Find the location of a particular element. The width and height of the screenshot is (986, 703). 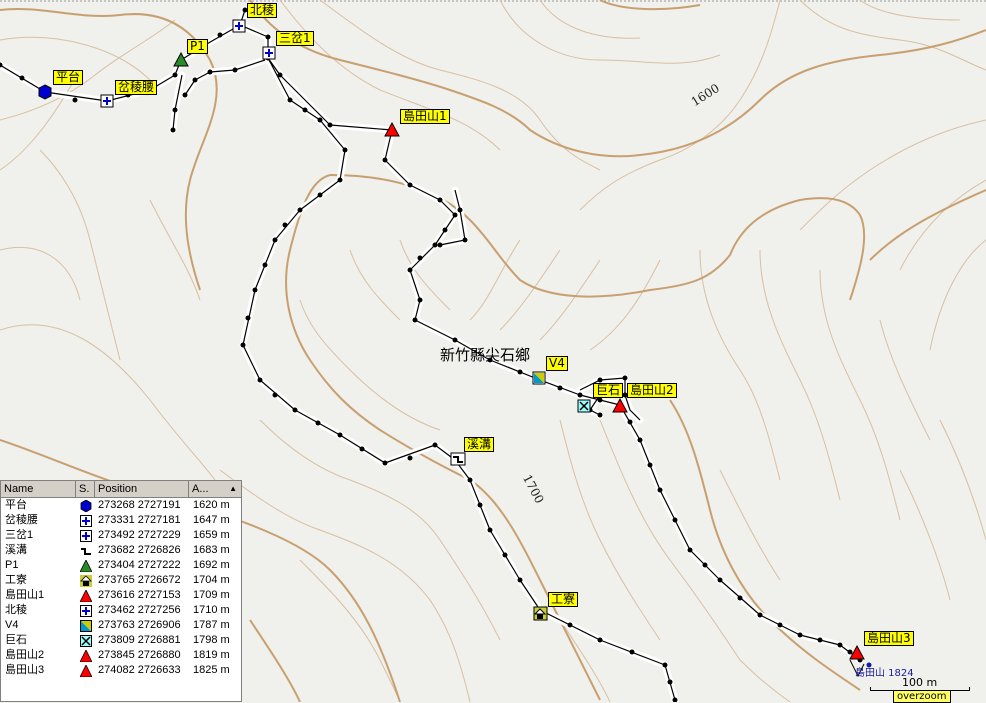

waypoint-altitude-cell: 1787 m is located at coordinates (211, 625).